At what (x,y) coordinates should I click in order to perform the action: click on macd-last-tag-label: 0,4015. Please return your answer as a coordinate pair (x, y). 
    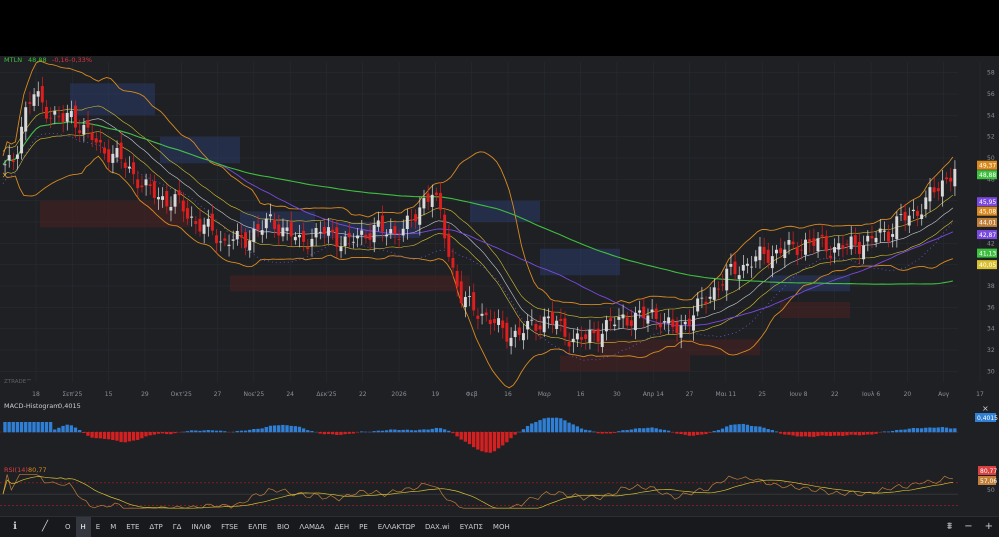
    Looking at the image, I should click on (987, 418).